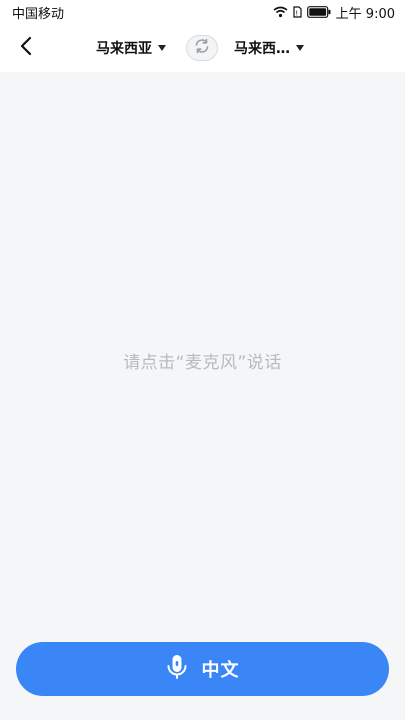  I want to click on battery-icon, so click(318, 12).